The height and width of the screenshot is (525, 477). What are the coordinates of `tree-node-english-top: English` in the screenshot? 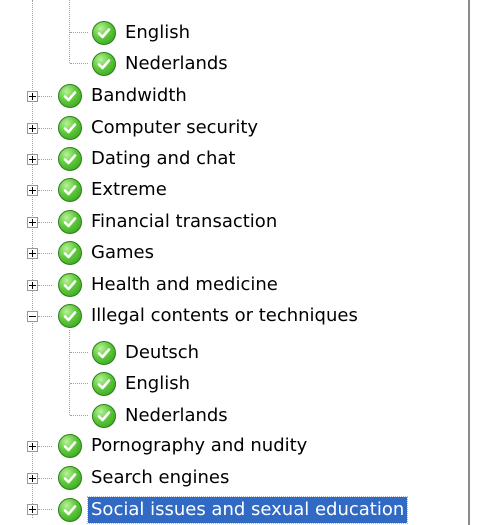 It's located at (142, 33).